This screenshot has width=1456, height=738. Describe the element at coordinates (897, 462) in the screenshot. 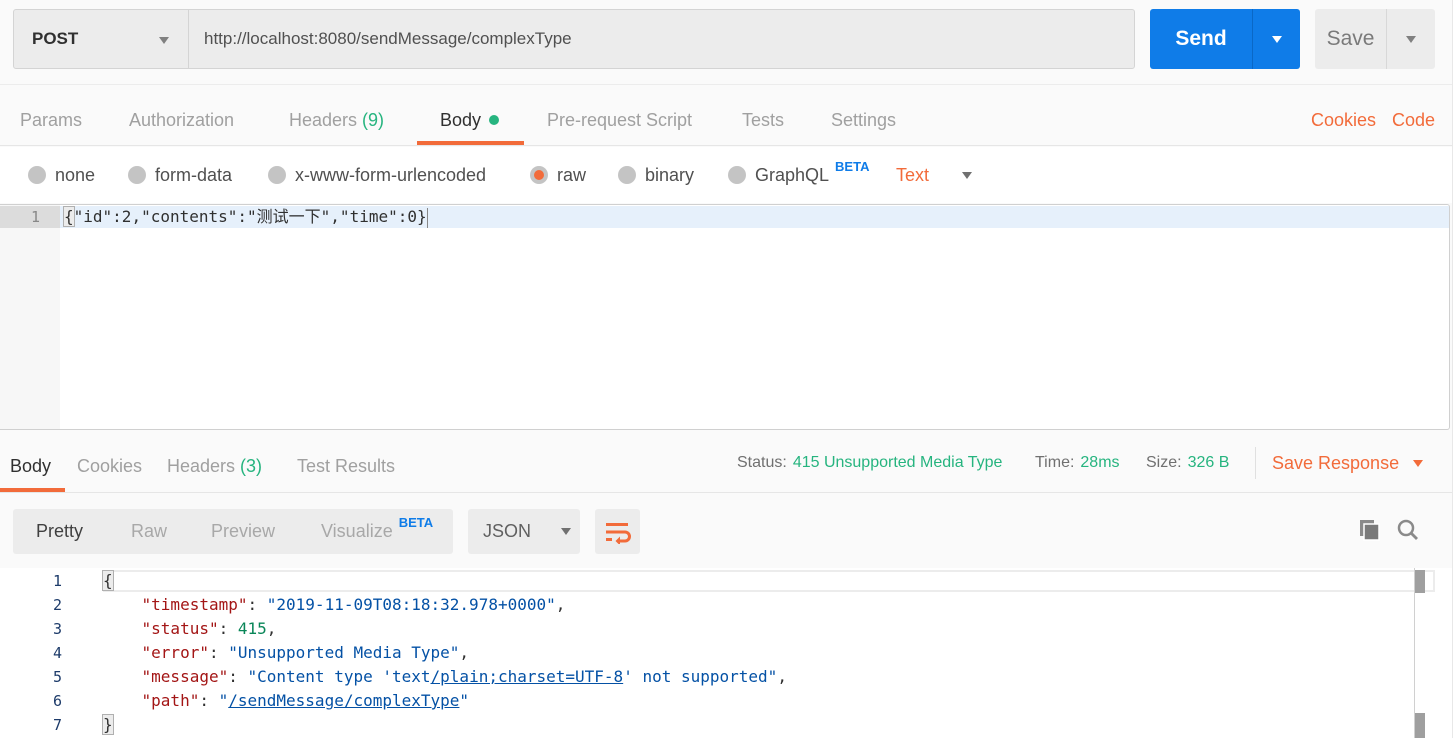

I see `status-value: 415 Unsupported Media Type` at that location.